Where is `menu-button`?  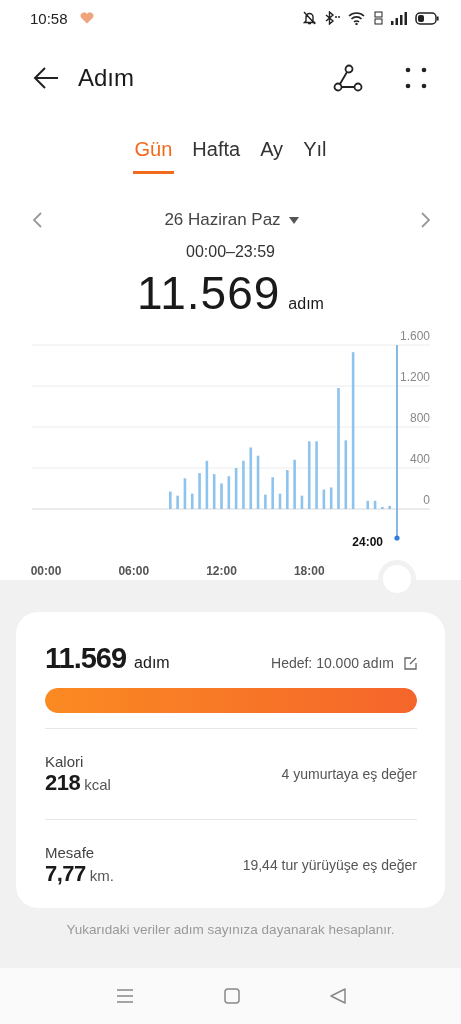 menu-button is located at coordinates (124, 996).